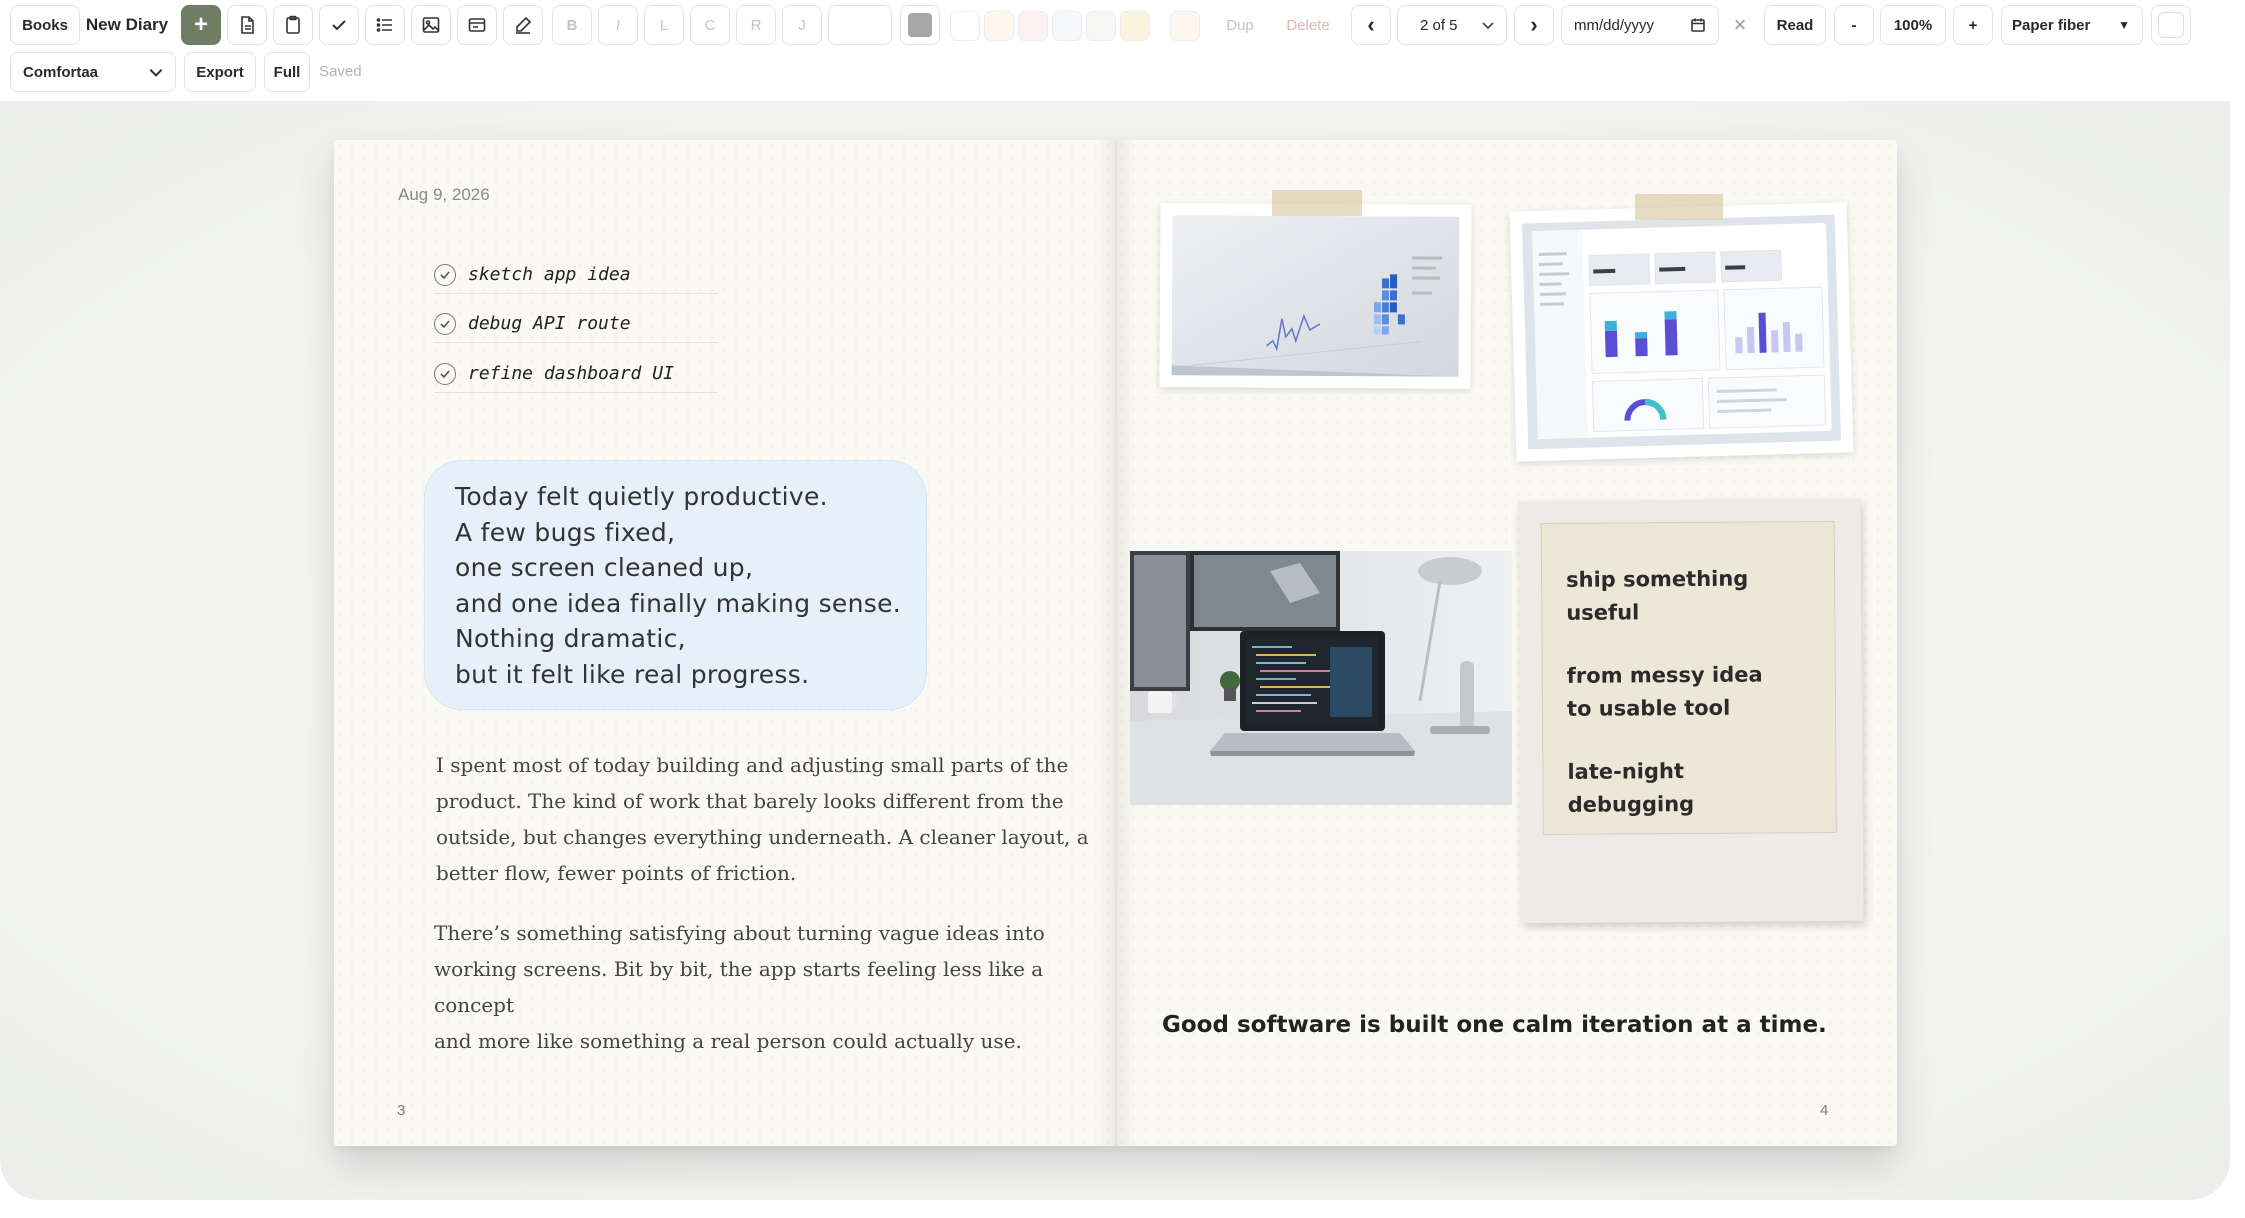 Image resolution: width=2245 pixels, height=1218 pixels. I want to click on photo-dashboard, so click(1681, 332).